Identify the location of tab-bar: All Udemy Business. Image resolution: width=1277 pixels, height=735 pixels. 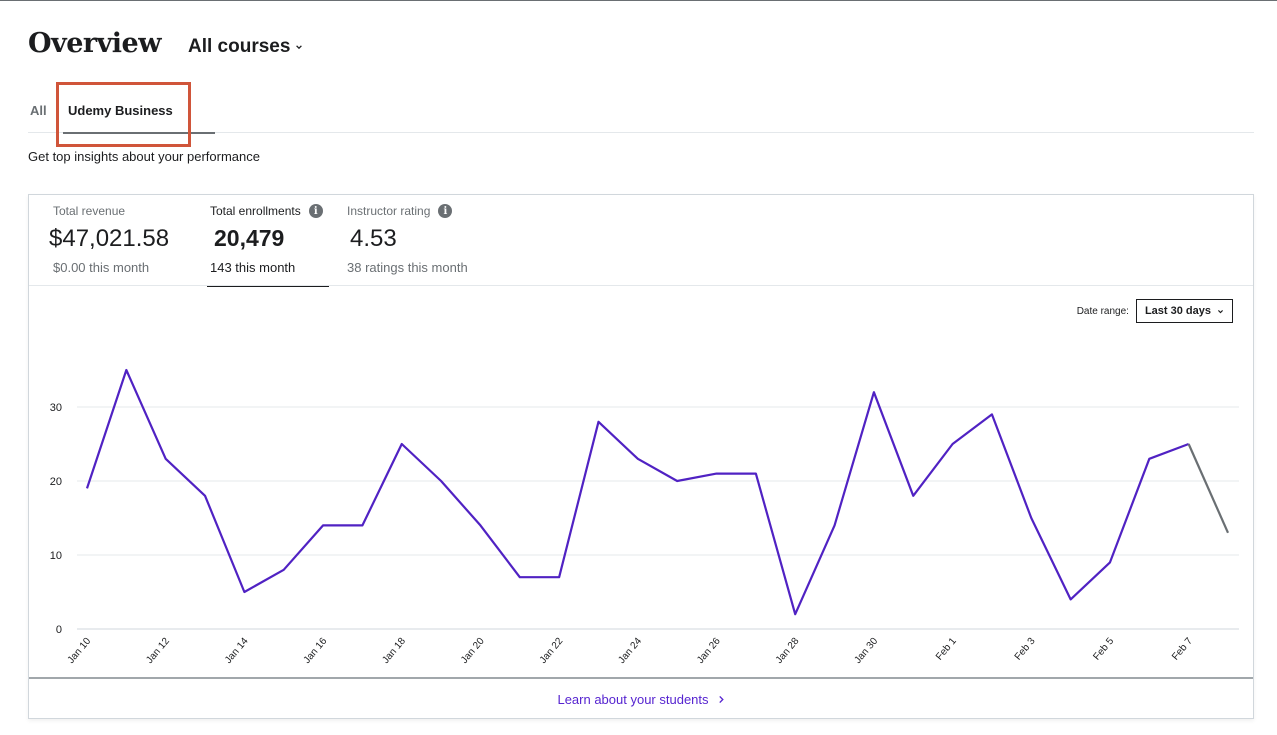
(641, 115).